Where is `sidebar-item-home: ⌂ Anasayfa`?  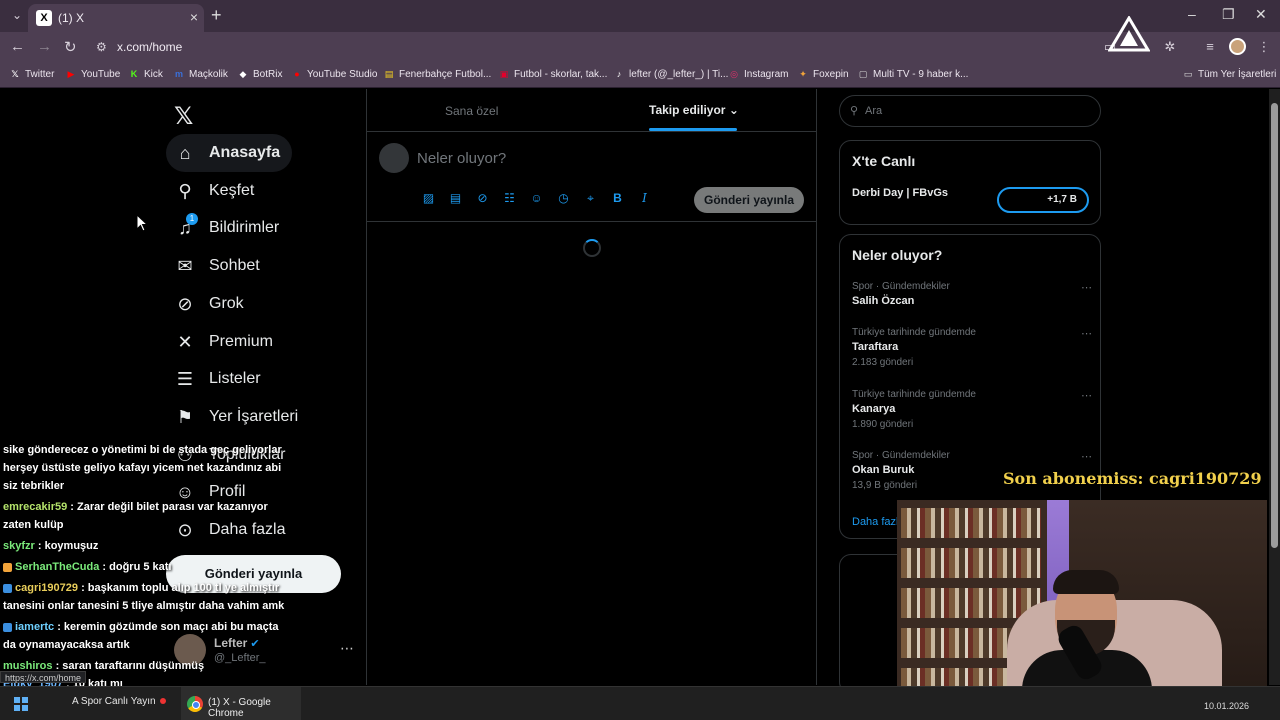
sidebar-item-home: ⌂ Anasayfa is located at coordinates (229, 153).